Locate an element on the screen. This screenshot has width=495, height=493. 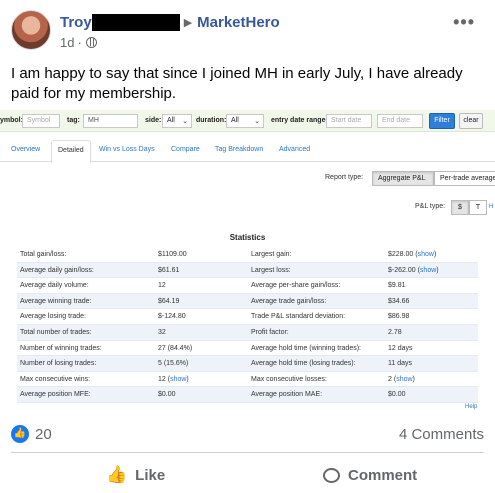
stat-label-text: Average position MAE: is located at coordinates (287, 395).